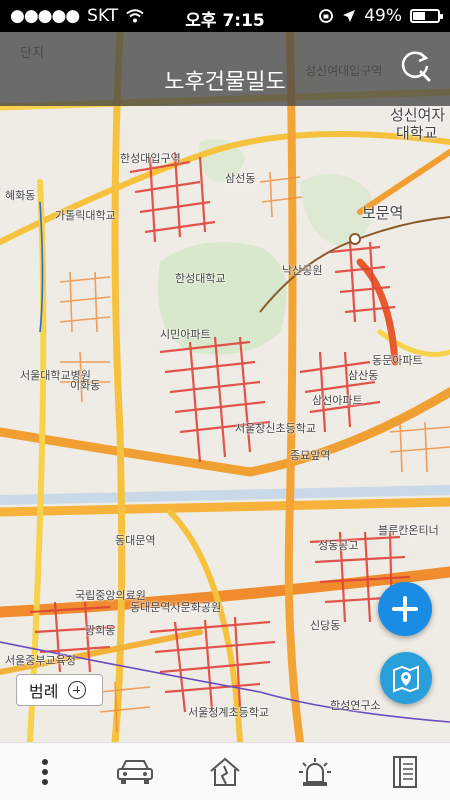 The width and height of the screenshot is (450, 800). Describe the element at coordinates (200, 278) in the screenshot. I see `map-place-label: 한성대학교` at that location.